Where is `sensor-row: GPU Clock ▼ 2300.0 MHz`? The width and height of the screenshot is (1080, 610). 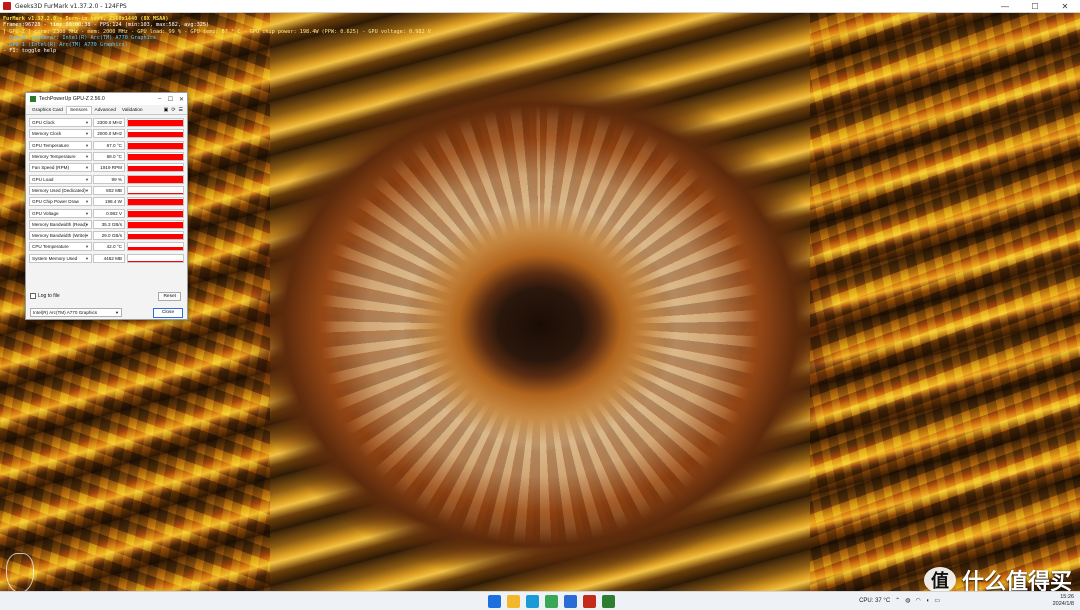 sensor-row: GPU Clock ▼ 2300.0 MHz is located at coordinates (106, 122).